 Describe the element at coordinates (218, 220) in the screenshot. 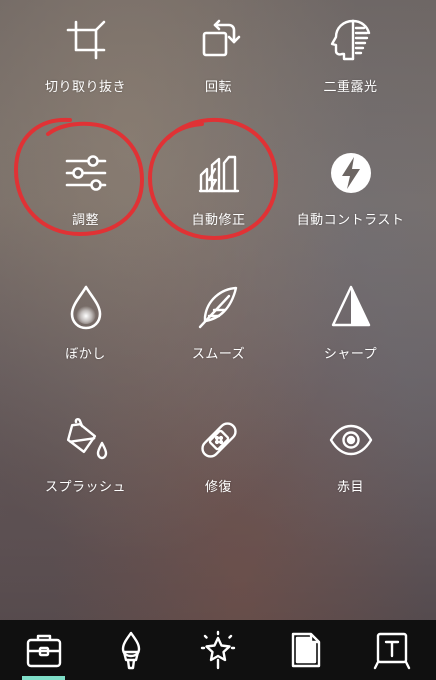

I see `tool-label: 自動修正` at that location.